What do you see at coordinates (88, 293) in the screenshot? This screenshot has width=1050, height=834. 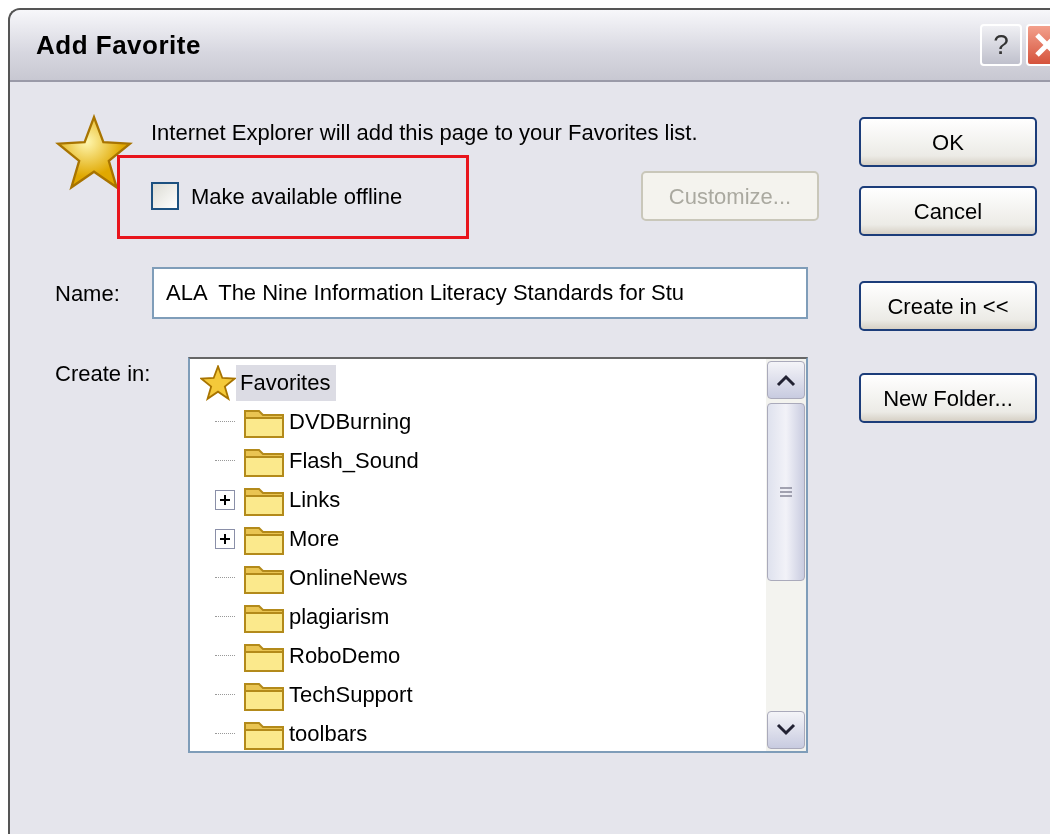 I see `name-label: Name:` at bounding box center [88, 293].